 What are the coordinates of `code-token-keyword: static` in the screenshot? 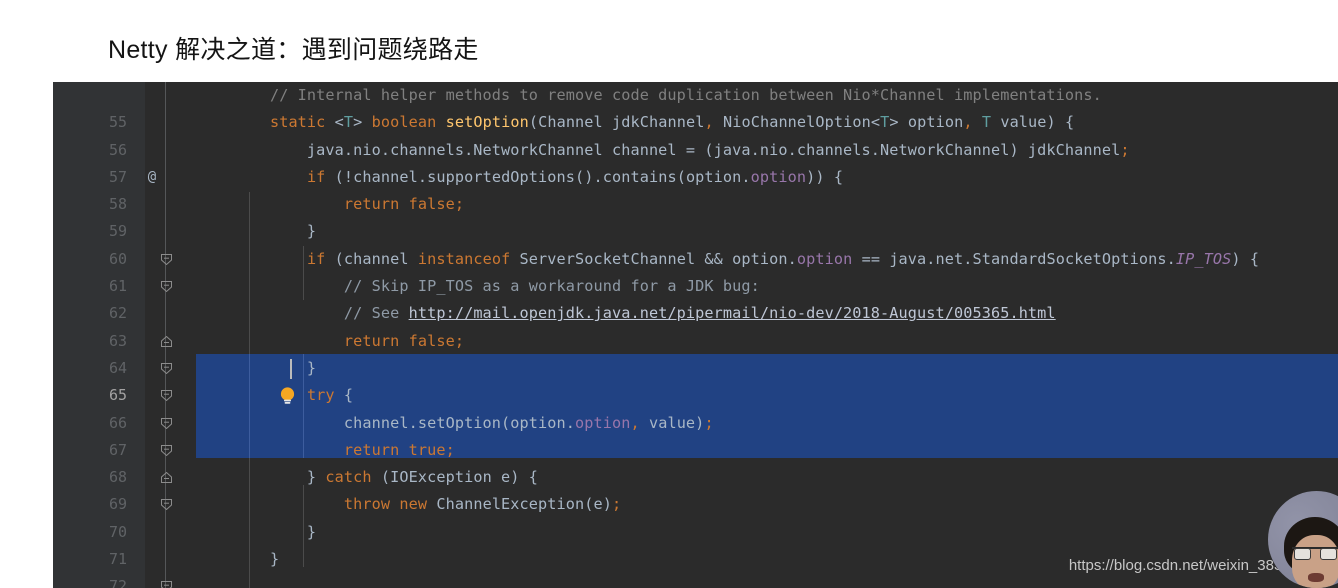 It's located at (297, 122).